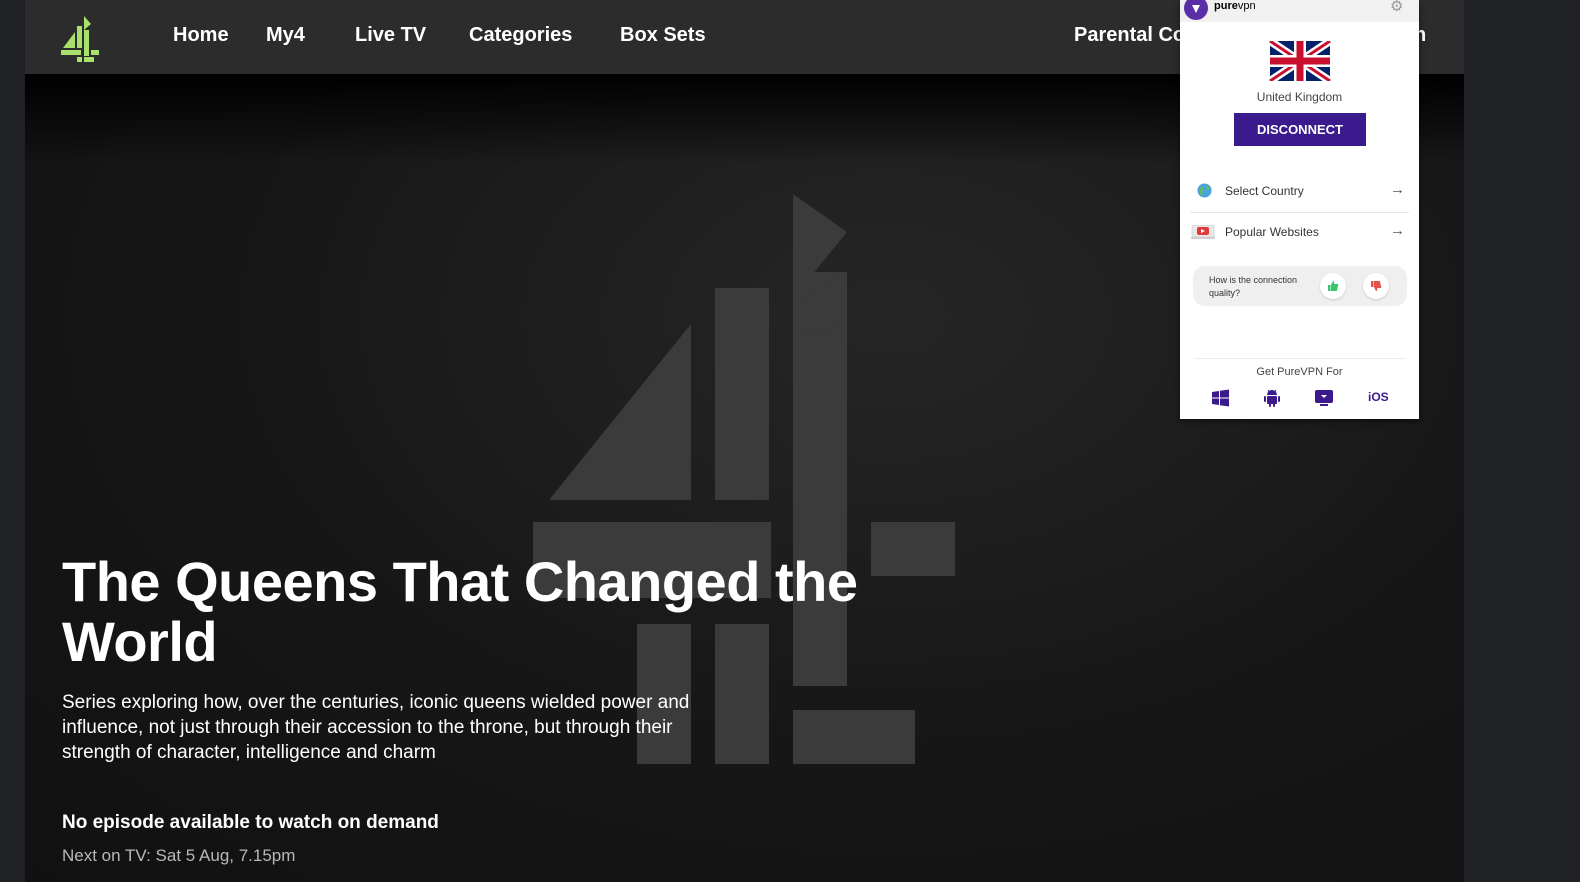  Describe the element at coordinates (201, 35) in the screenshot. I see `nav-home: Home` at that location.